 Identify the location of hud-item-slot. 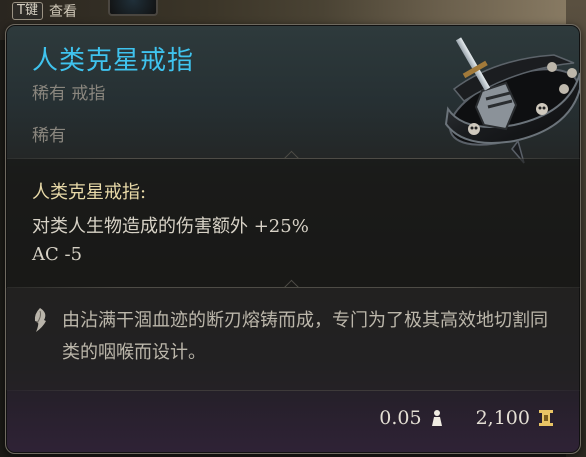
(133, 8).